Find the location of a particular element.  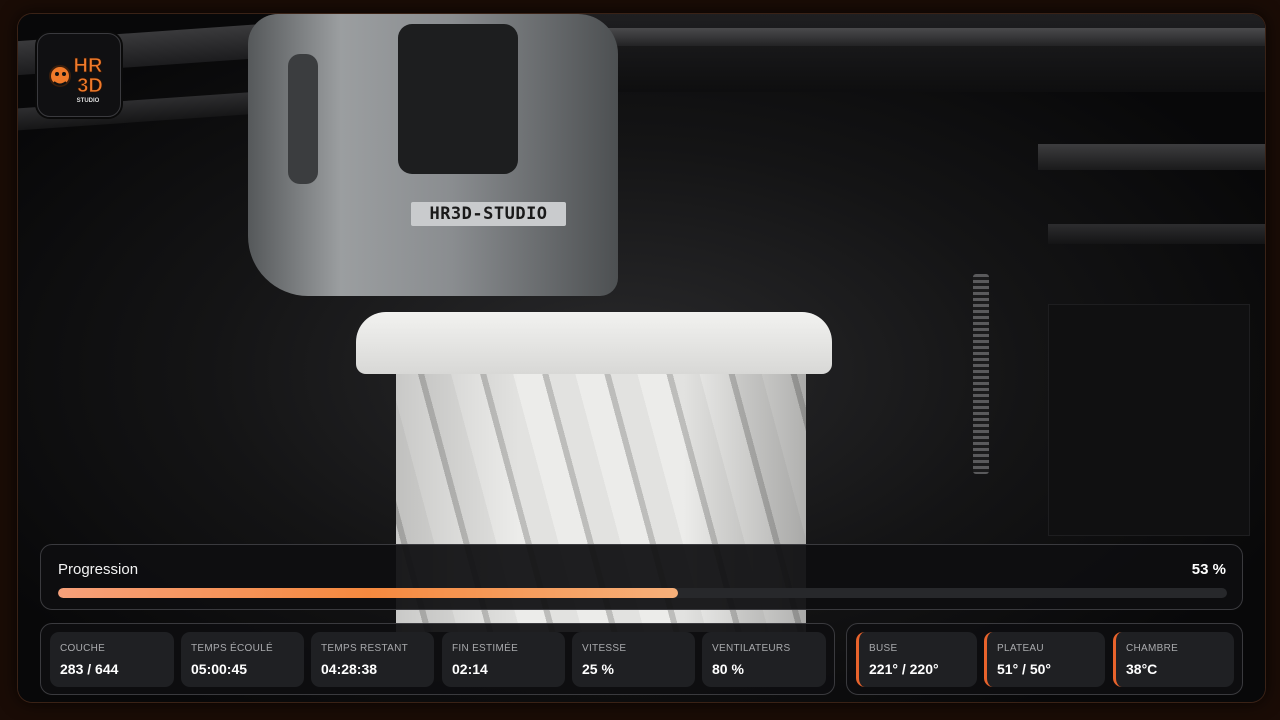

progress-bar is located at coordinates (642, 593).